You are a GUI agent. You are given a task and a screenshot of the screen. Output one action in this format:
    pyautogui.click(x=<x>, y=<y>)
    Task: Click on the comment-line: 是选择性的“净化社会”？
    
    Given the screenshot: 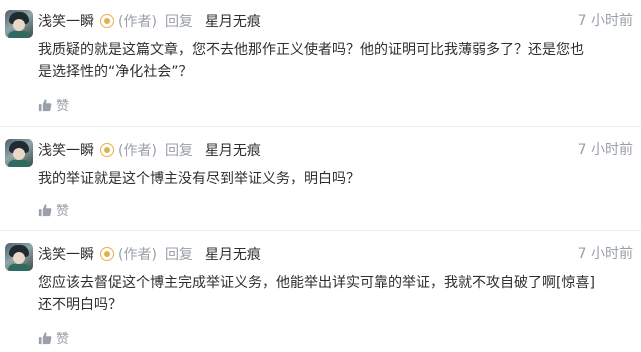 What is the action you would take?
    pyautogui.click(x=115, y=72)
    